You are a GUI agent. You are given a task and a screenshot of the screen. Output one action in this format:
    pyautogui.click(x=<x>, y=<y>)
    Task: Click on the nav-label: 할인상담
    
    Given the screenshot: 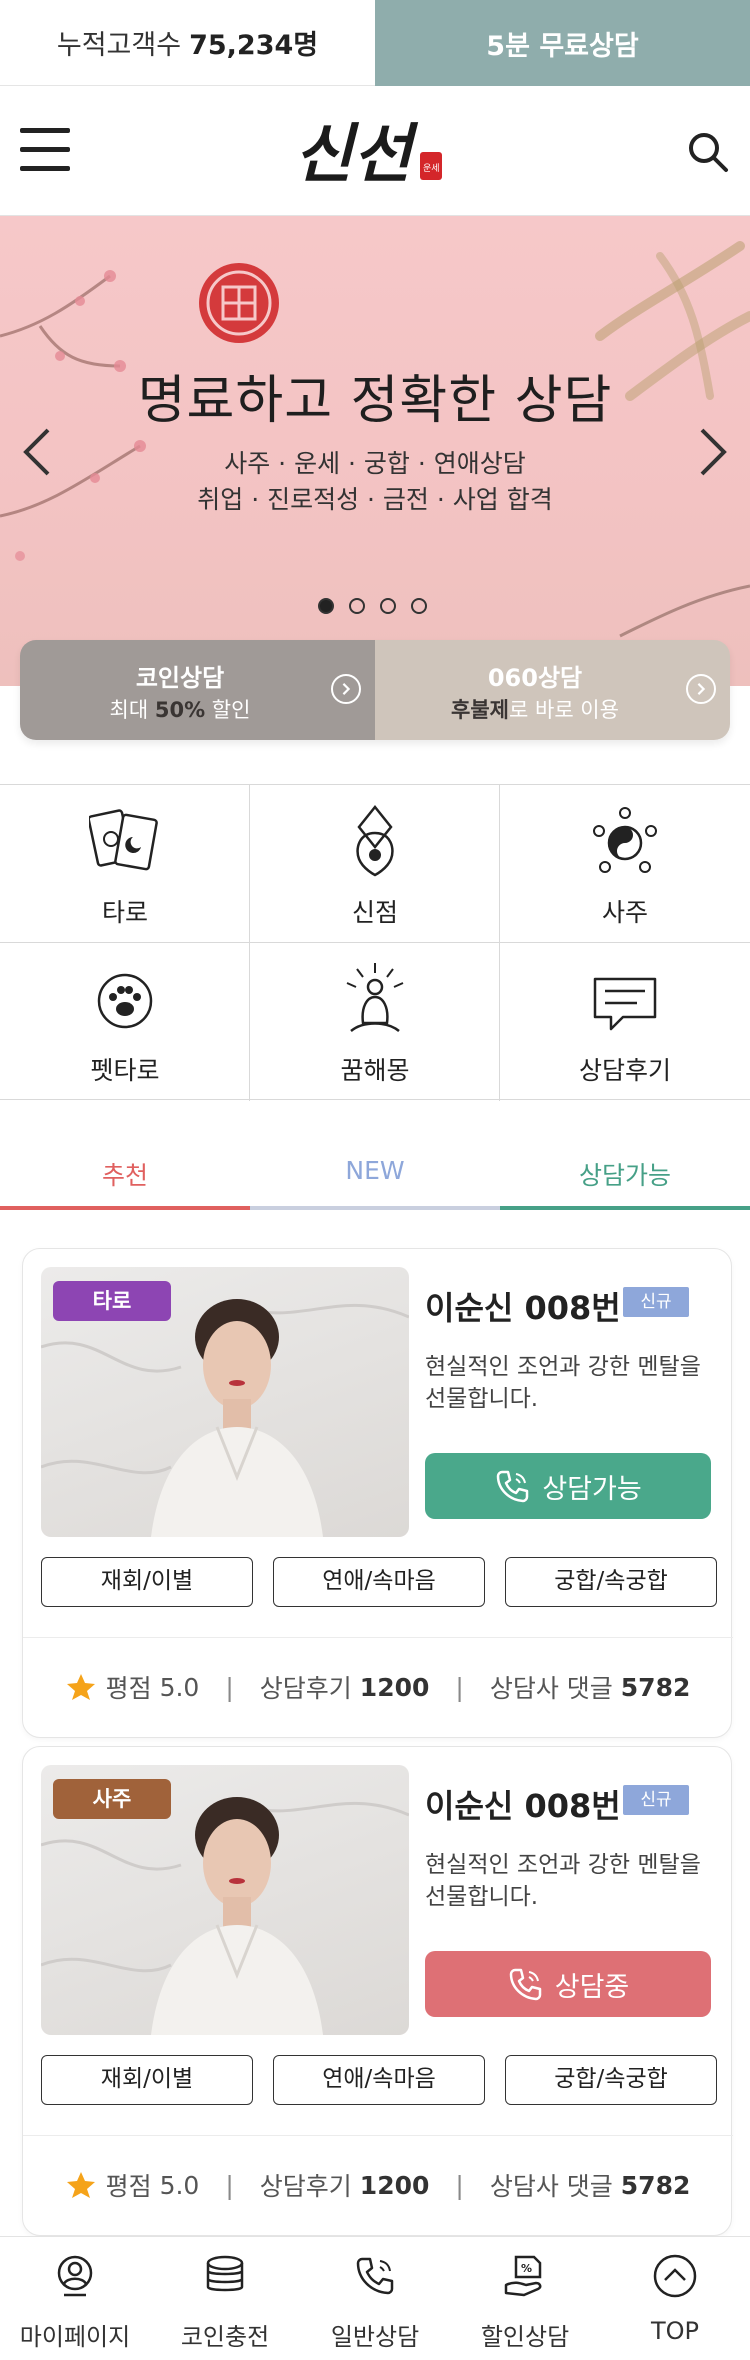 What is the action you would take?
    pyautogui.click(x=525, y=2337)
    